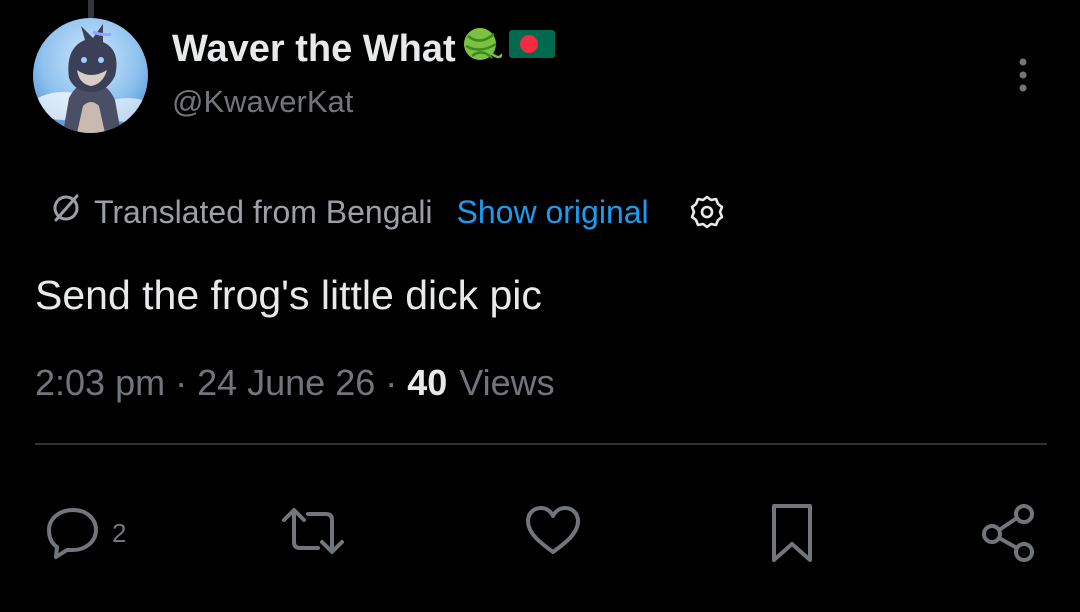  What do you see at coordinates (90, 75) in the screenshot?
I see `avatar` at bounding box center [90, 75].